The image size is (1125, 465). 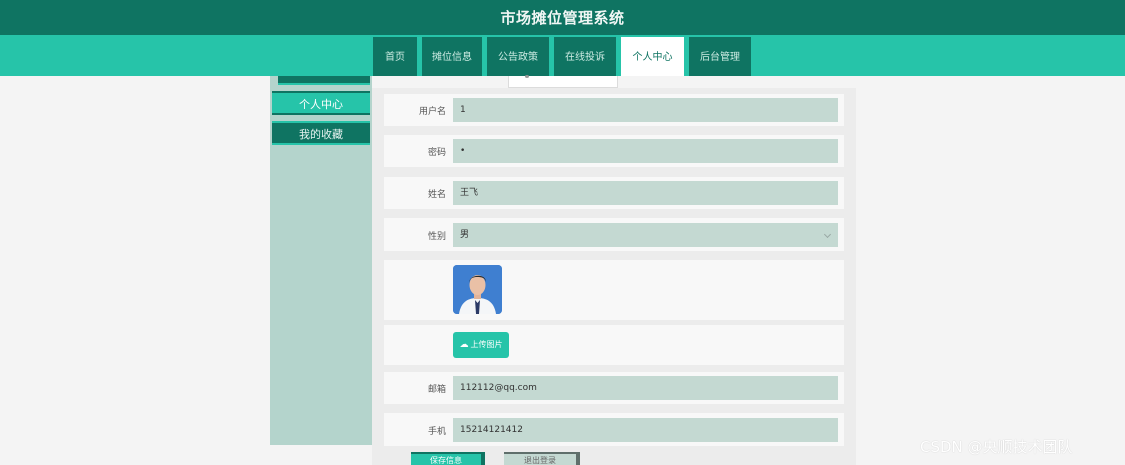 What do you see at coordinates (432, 112) in the screenshot?
I see `username-label: 用户名` at bounding box center [432, 112].